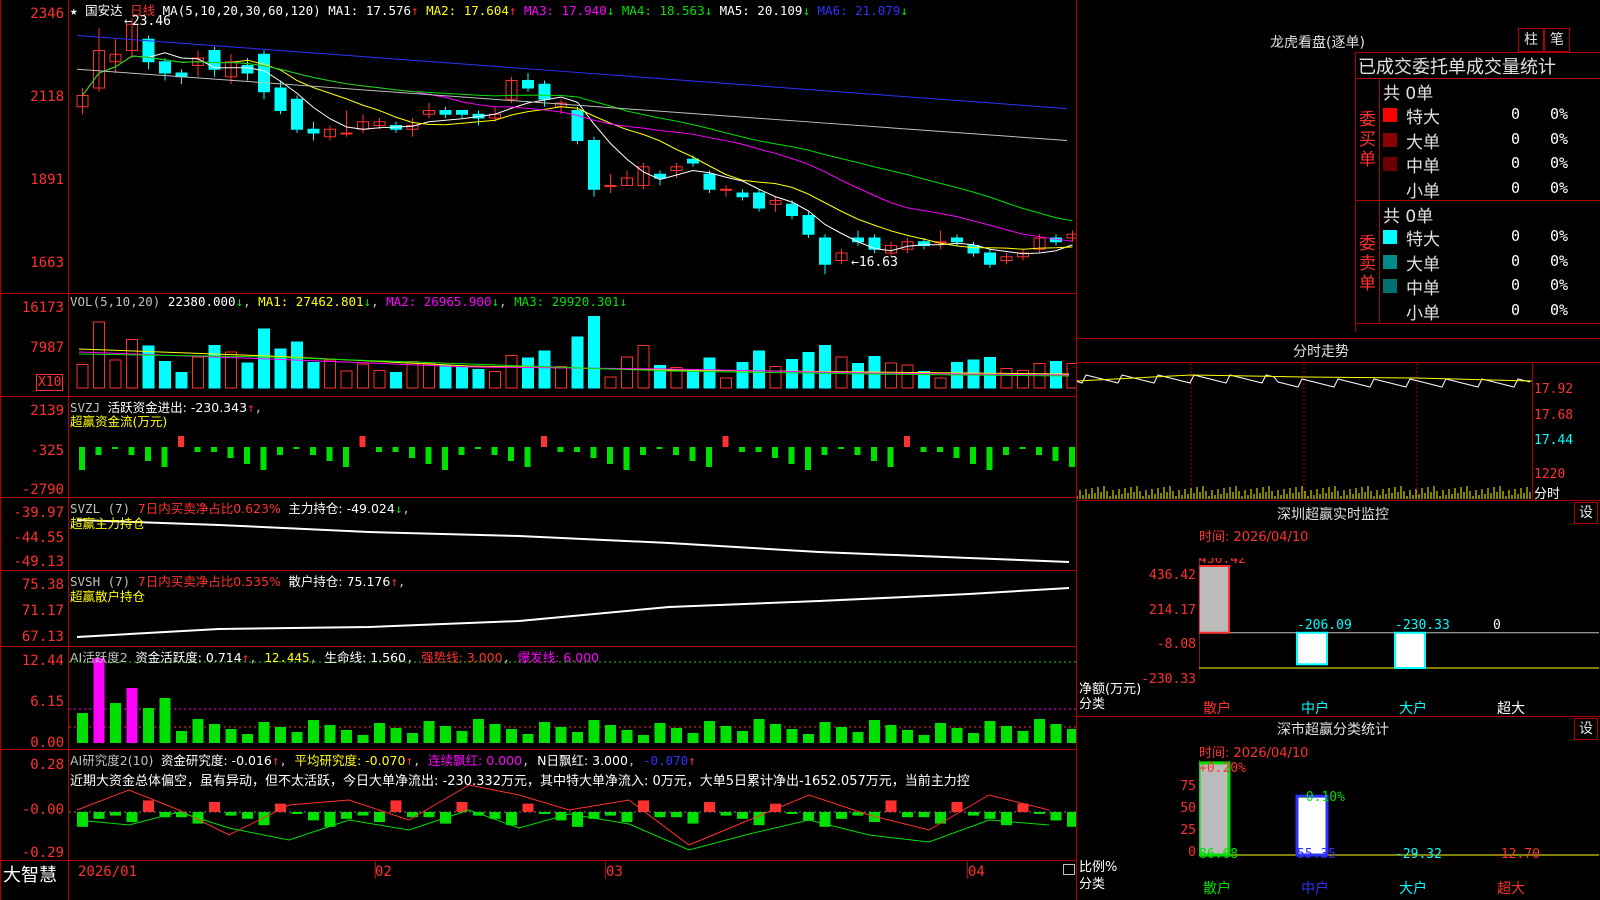 The height and width of the screenshot is (900, 1600). What do you see at coordinates (30, 874) in the screenshot?
I see `brand-logo: 大智慧` at bounding box center [30, 874].